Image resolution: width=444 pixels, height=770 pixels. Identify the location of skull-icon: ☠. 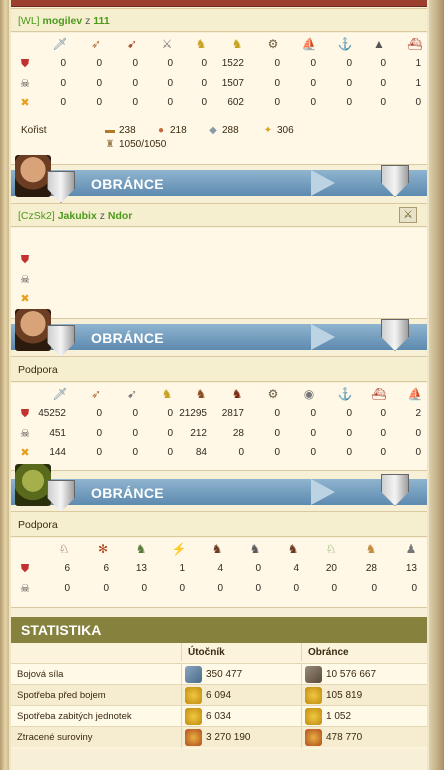
(25, 280).